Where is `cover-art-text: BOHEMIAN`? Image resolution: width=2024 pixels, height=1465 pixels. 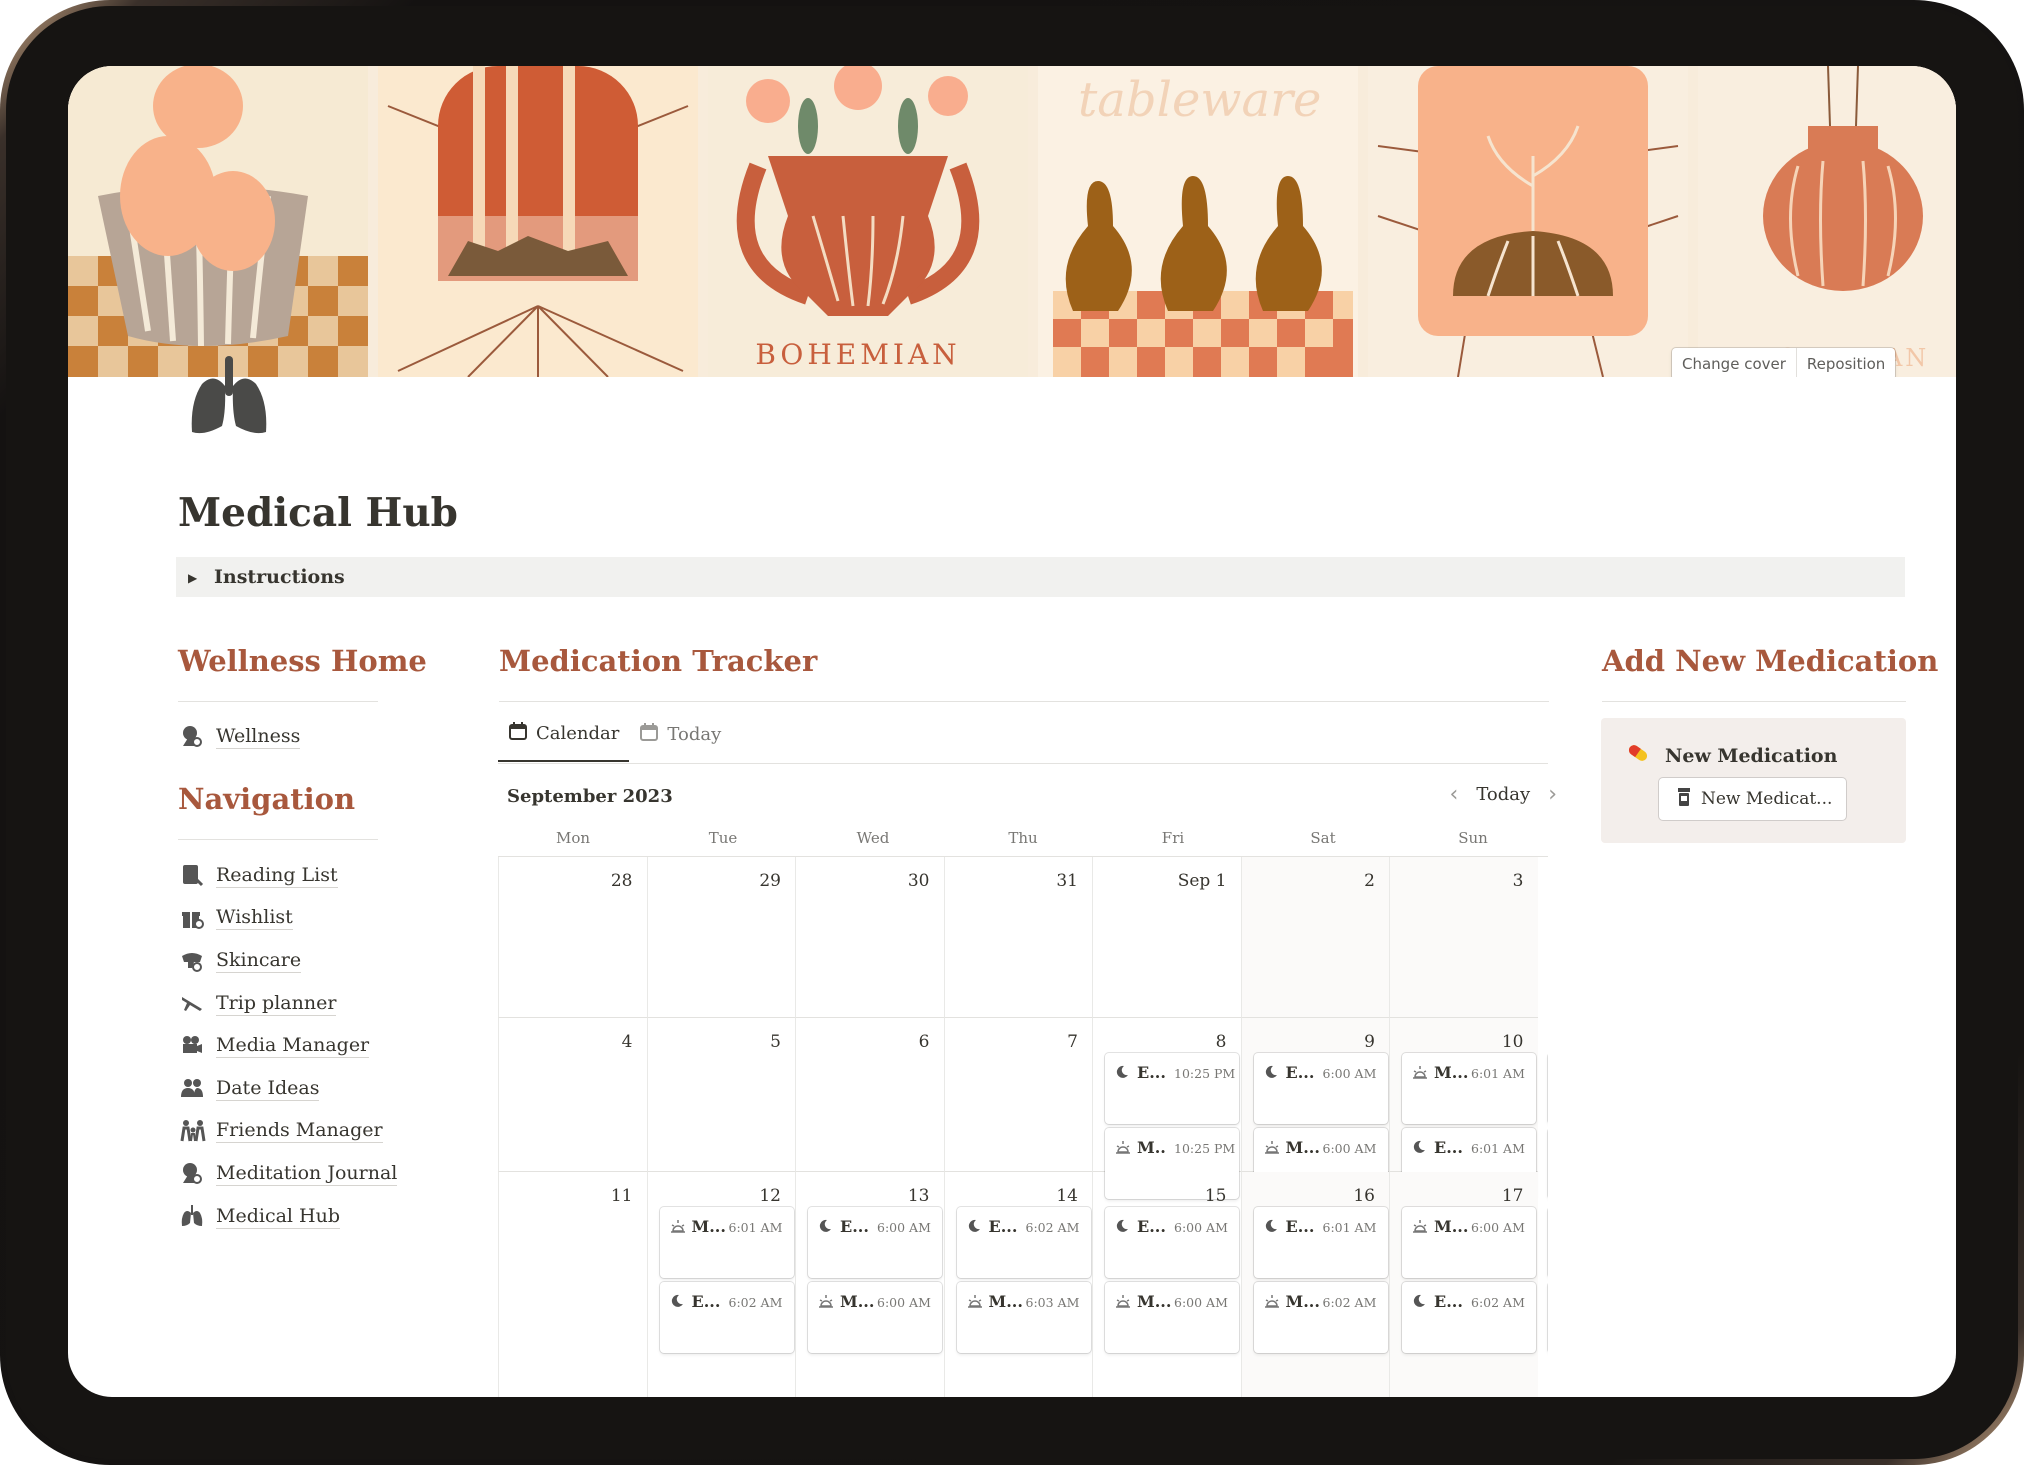 cover-art-text: BOHEMIAN is located at coordinates (857, 354).